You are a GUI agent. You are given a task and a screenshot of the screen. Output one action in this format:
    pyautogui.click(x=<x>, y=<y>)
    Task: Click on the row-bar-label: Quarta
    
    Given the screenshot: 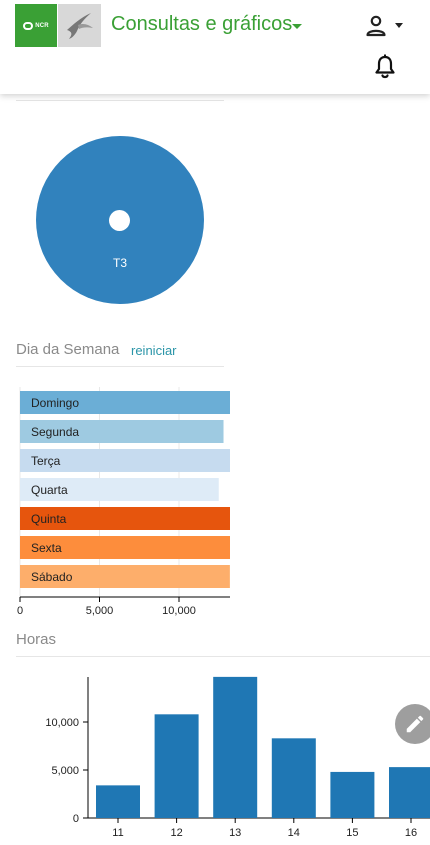 What is the action you would take?
    pyautogui.click(x=49, y=490)
    